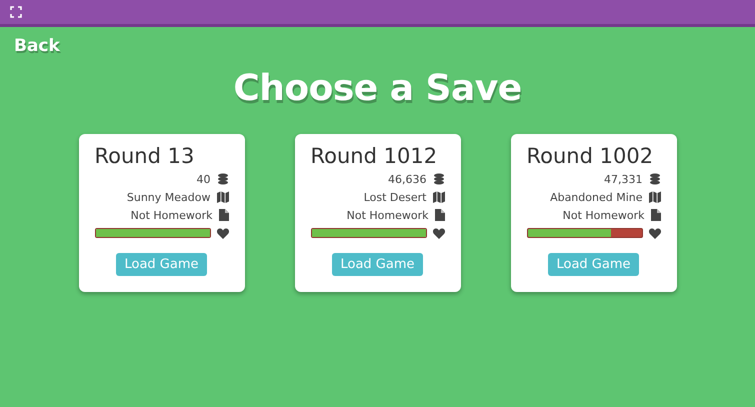 The width and height of the screenshot is (755, 407). What do you see at coordinates (203, 179) in the screenshot?
I see `coin-count: 40` at bounding box center [203, 179].